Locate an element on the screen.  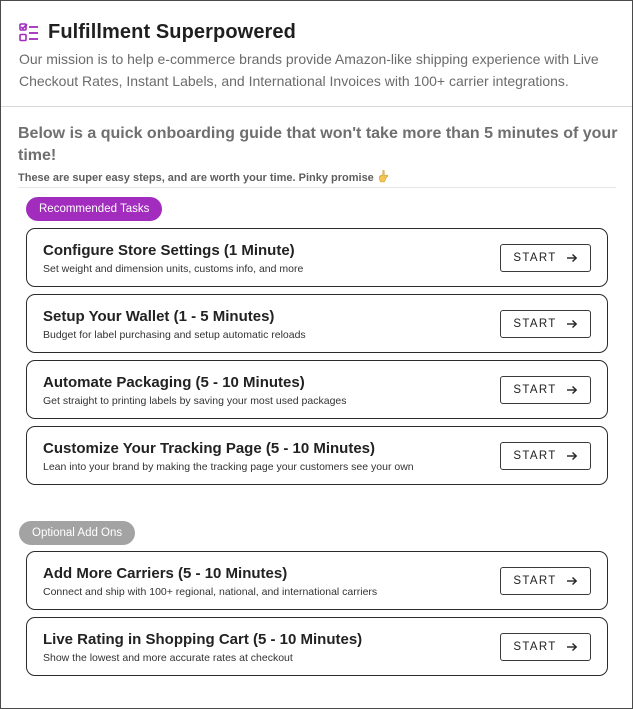
task-title: Configure Store Settings (1 Minute) is located at coordinates (169, 250).